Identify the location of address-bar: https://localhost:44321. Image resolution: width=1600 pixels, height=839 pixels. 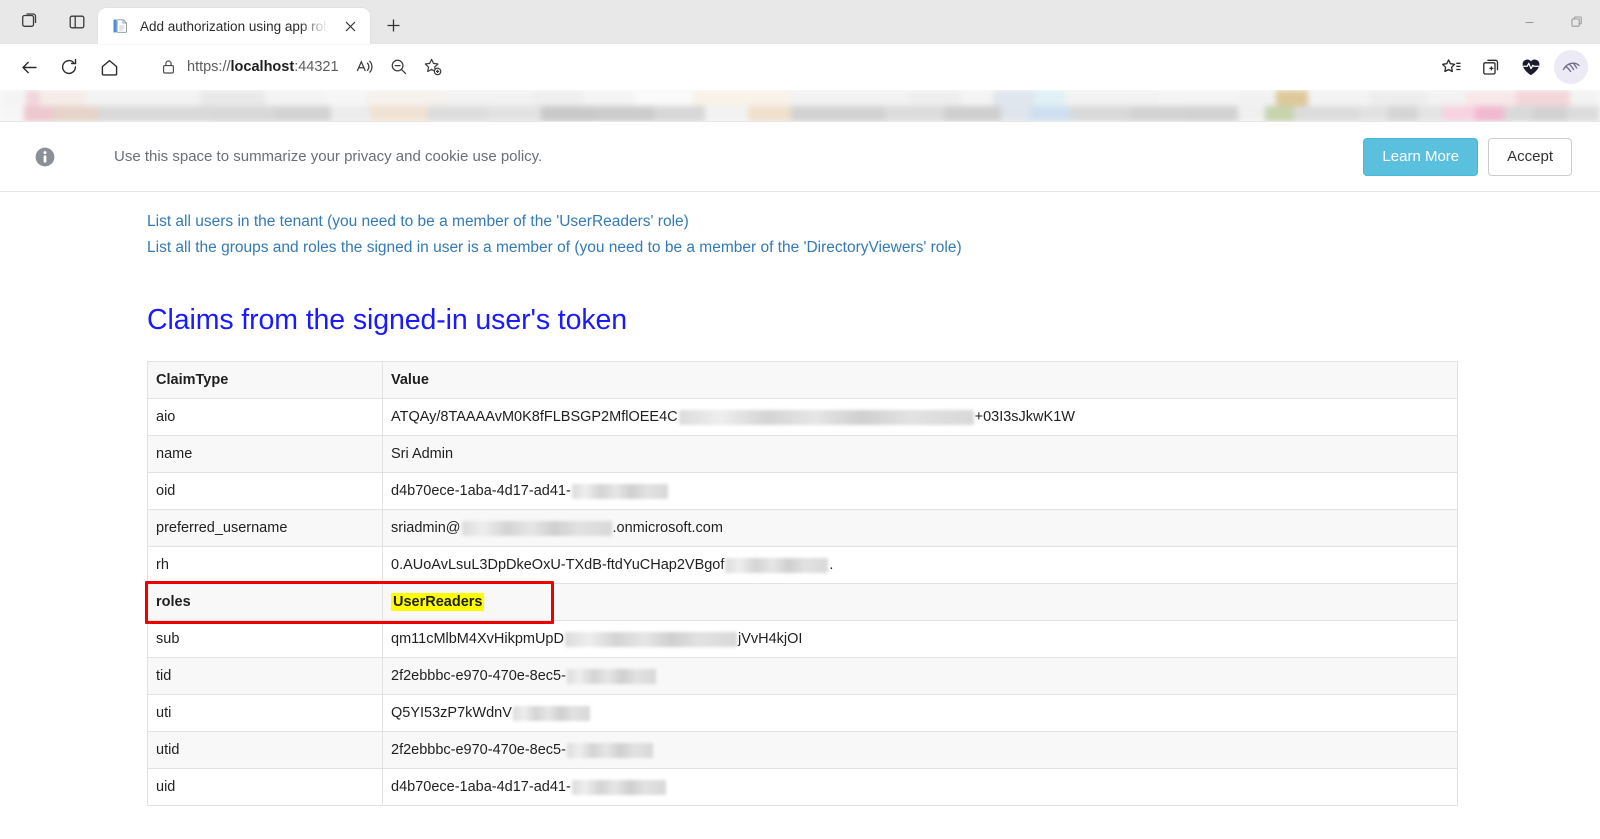
(782, 67).